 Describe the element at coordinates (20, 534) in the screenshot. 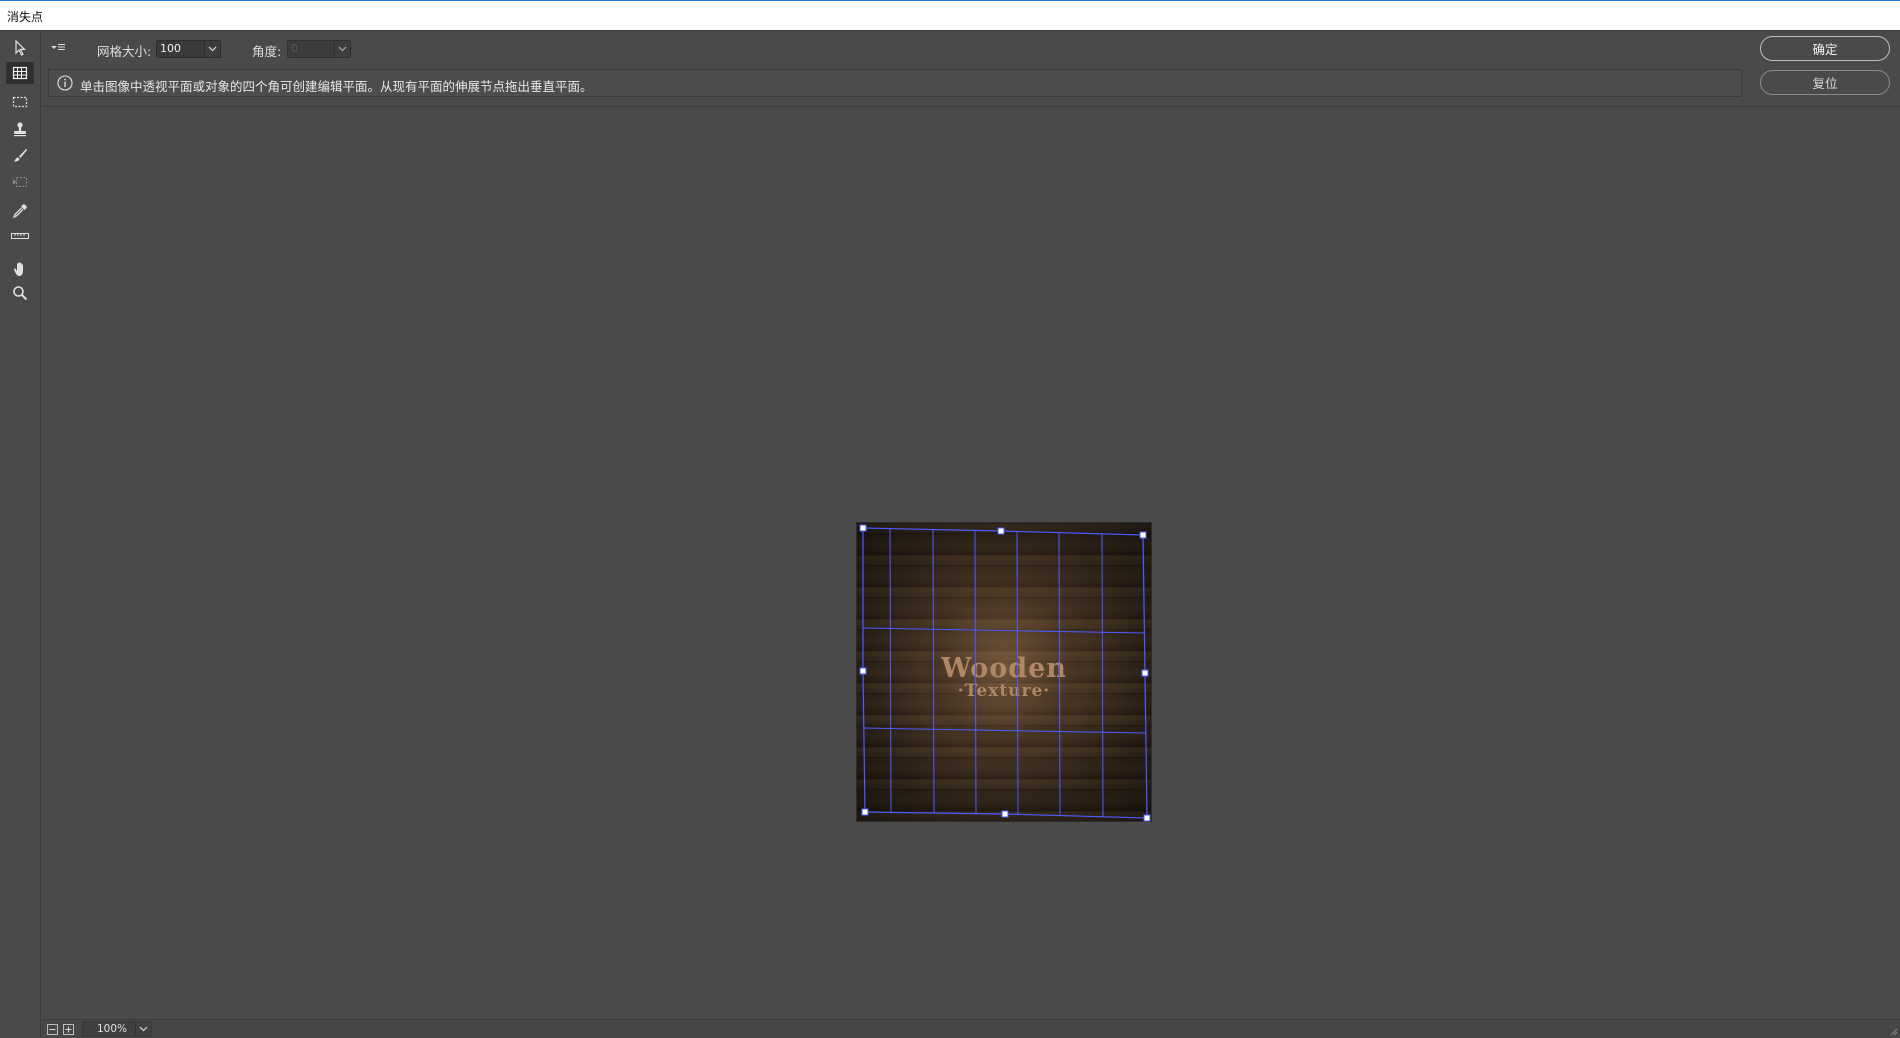

I see `tool-palette` at that location.